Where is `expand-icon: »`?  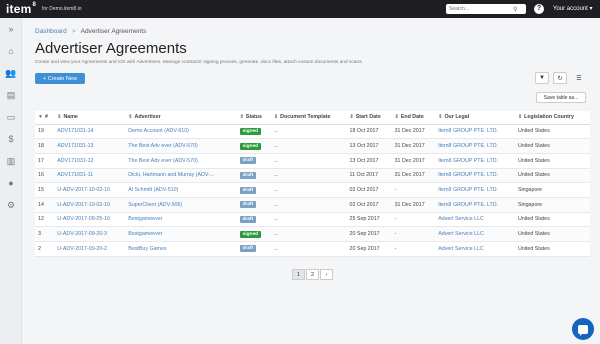 expand-icon: » is located at coordinates (11, 29).